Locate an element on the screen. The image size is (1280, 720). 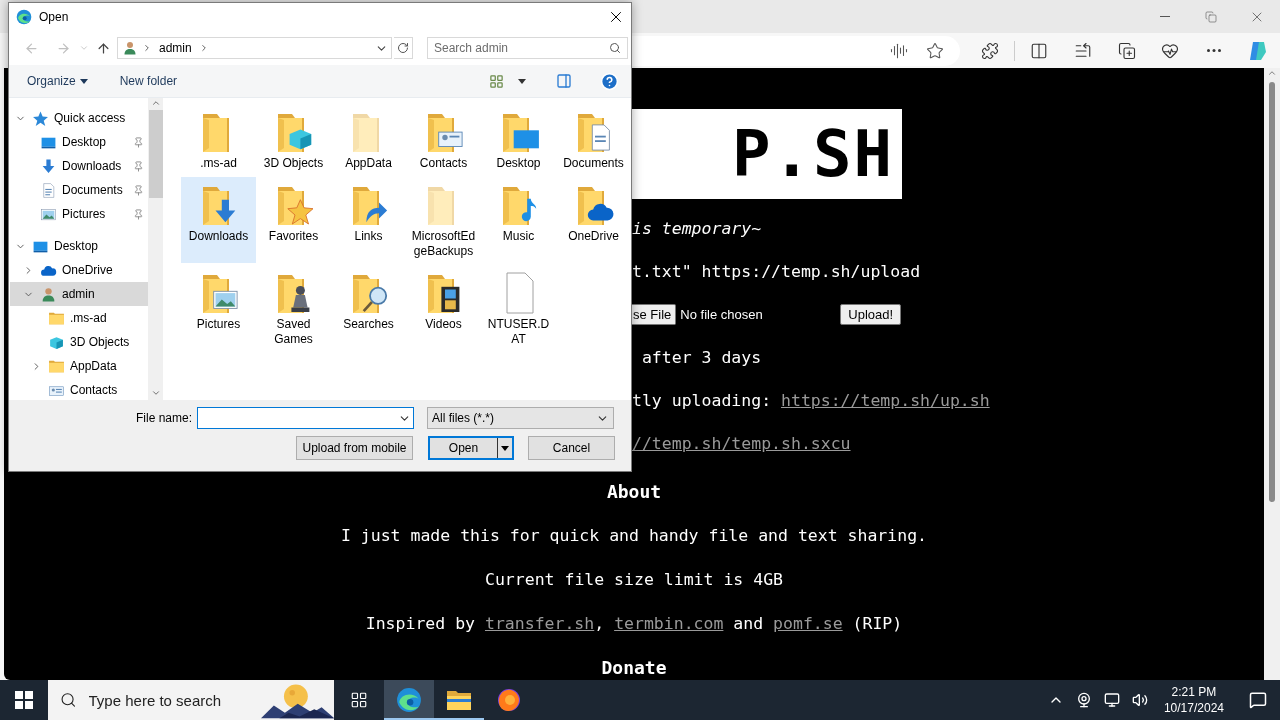
about-paragraph: I just made this for quick and handy file and text sharing. is located at coordinates (634, 535).